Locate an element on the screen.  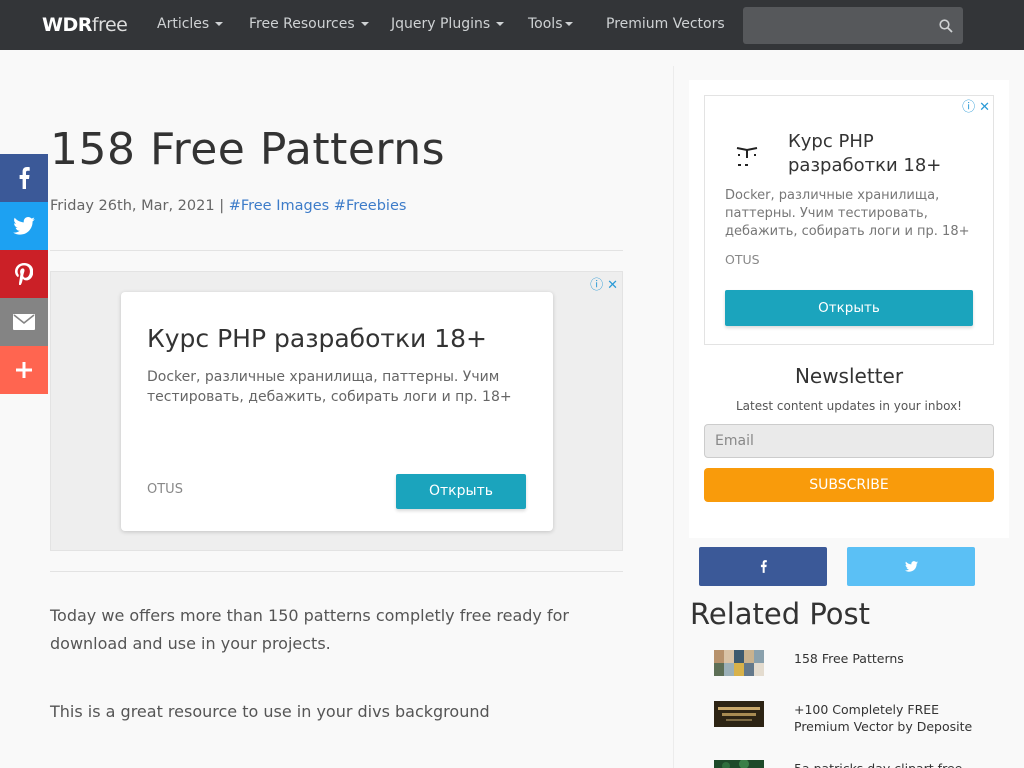
plus-icon is located at coordinates (24, 370).